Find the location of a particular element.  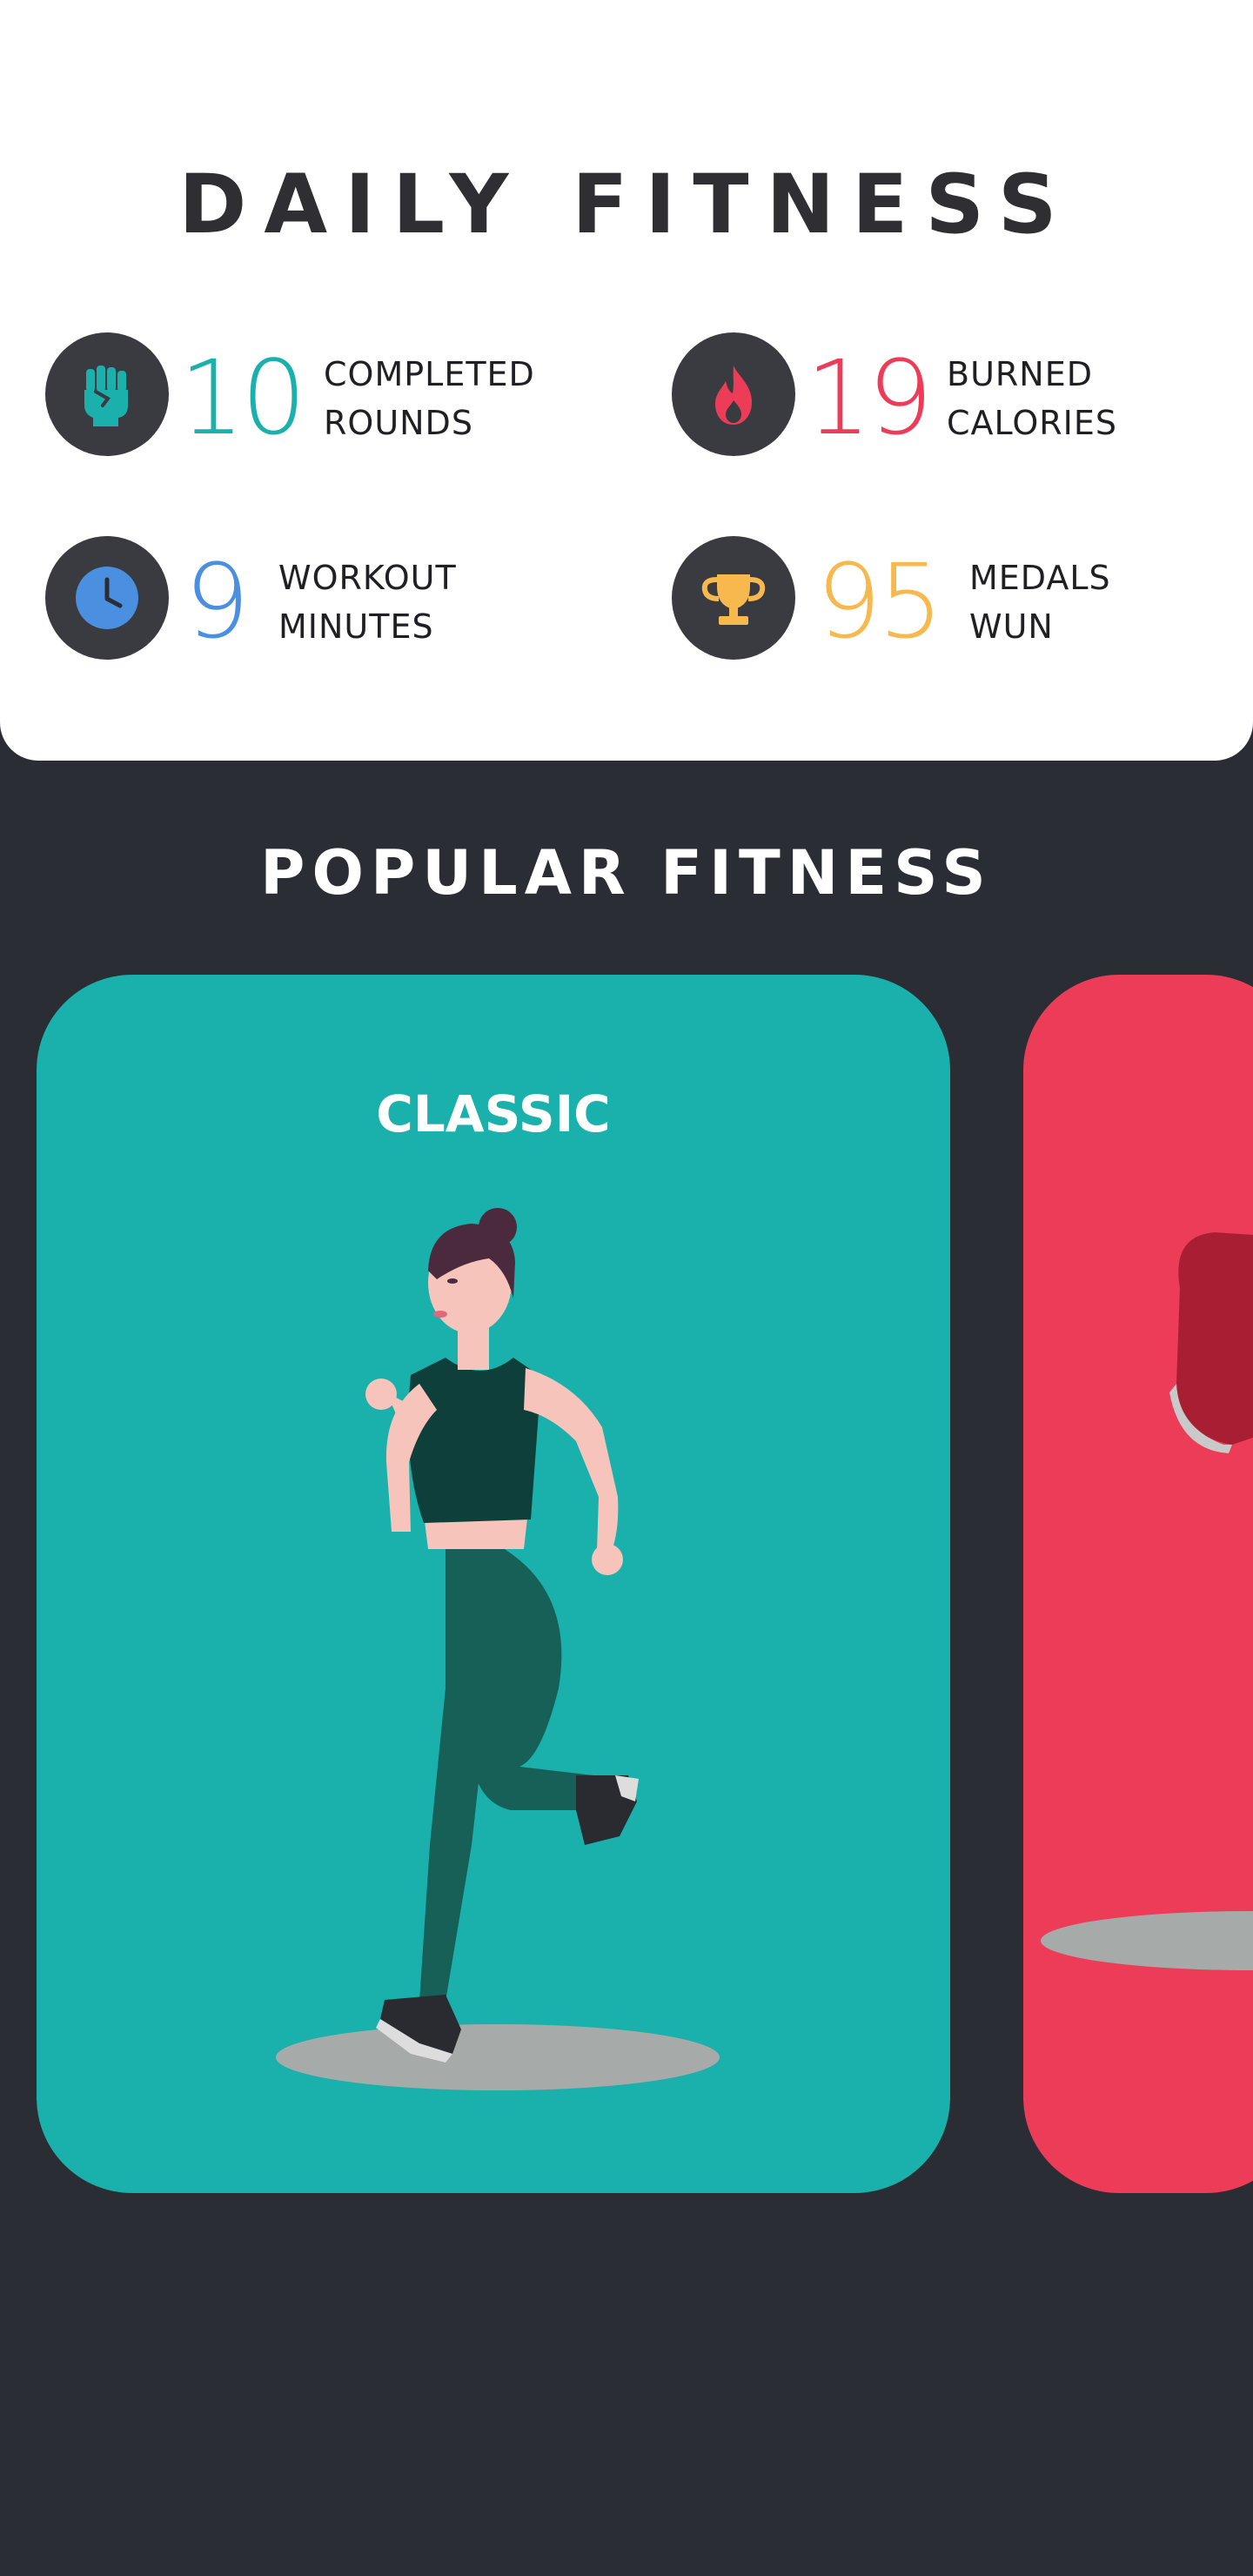

stat-workout-minutes: 9 WORKOUT MINUTES is located at coordinates (323, 598).